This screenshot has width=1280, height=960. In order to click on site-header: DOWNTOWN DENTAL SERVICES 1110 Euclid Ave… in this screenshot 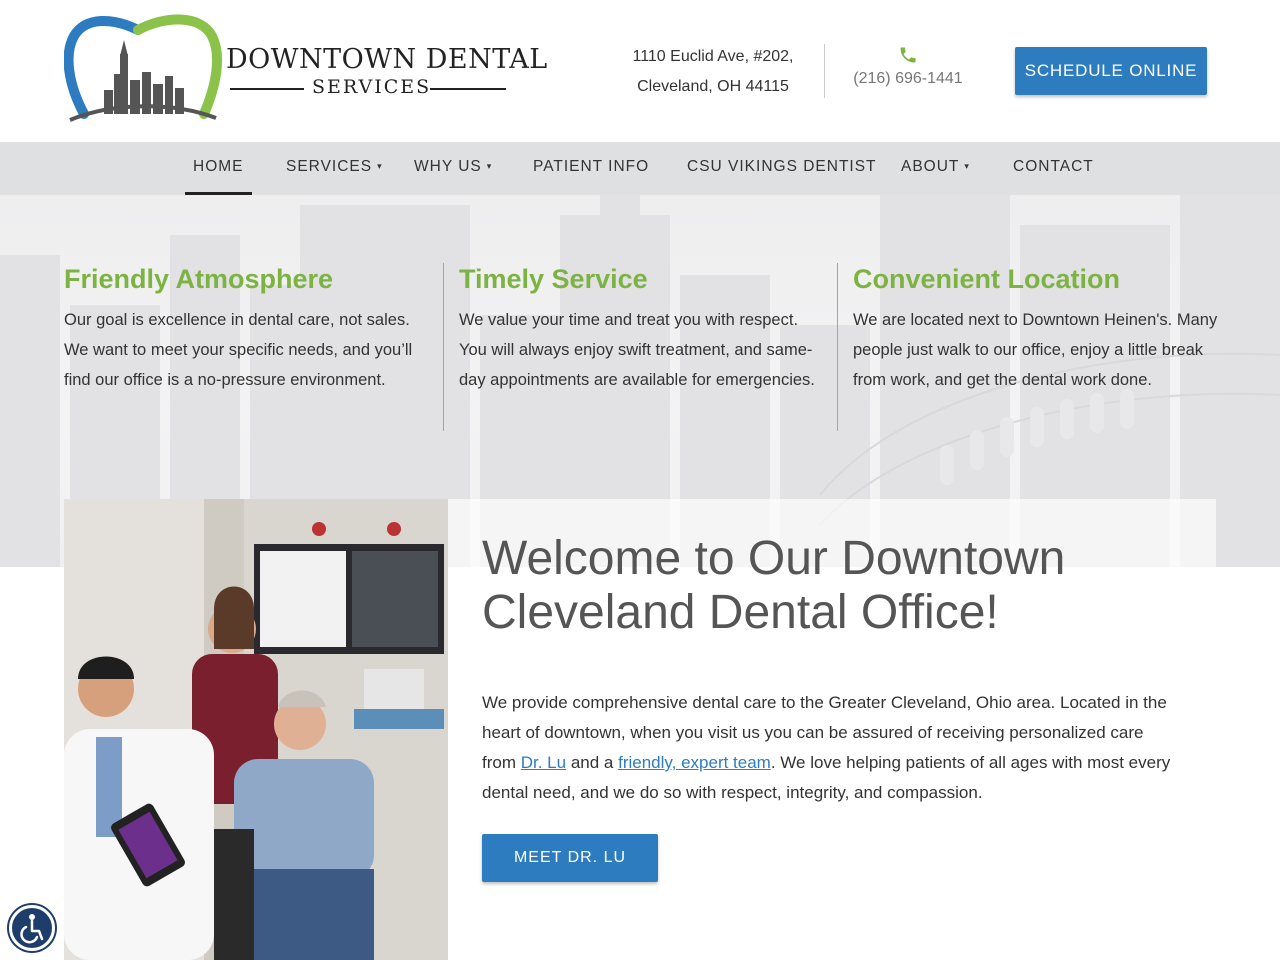, I will do `click(640, 71)`.